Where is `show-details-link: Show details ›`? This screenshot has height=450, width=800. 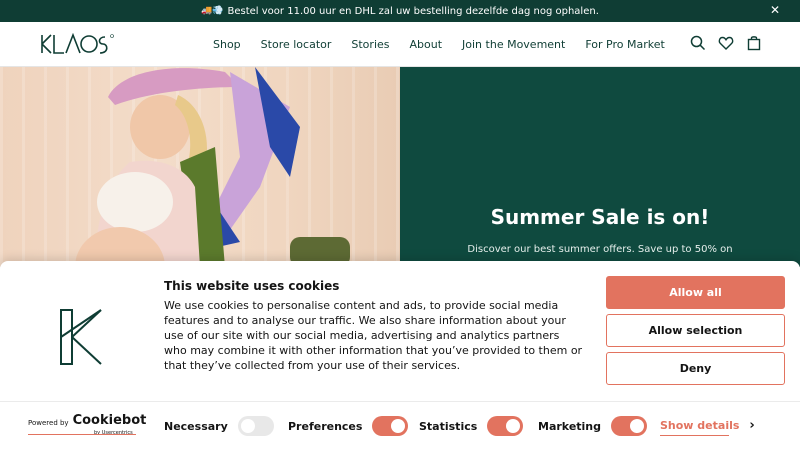
show-details-link: Show details › is located at coordinates (707, 425).